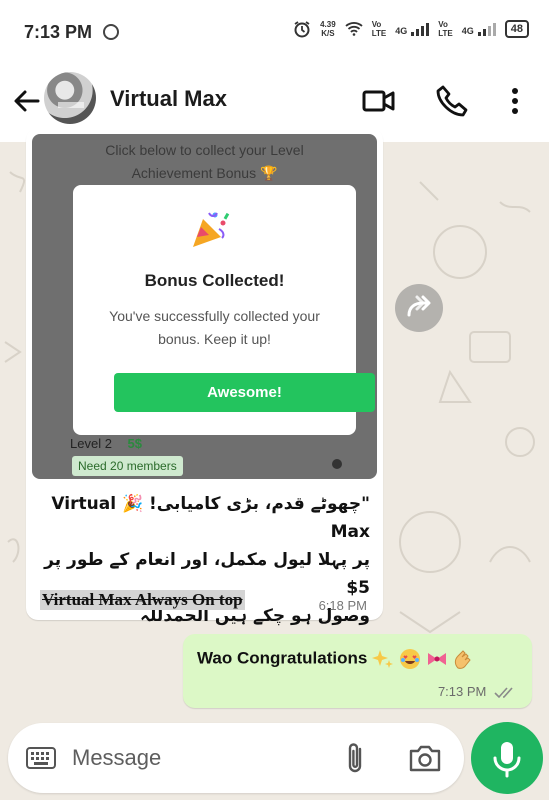 The width and height of the screenshot is (549, 800). What do you see at coordinates (214, 280) in the screenshot?
I see `modal-title: Bonus Collected!` at bounding box center [214, 280].